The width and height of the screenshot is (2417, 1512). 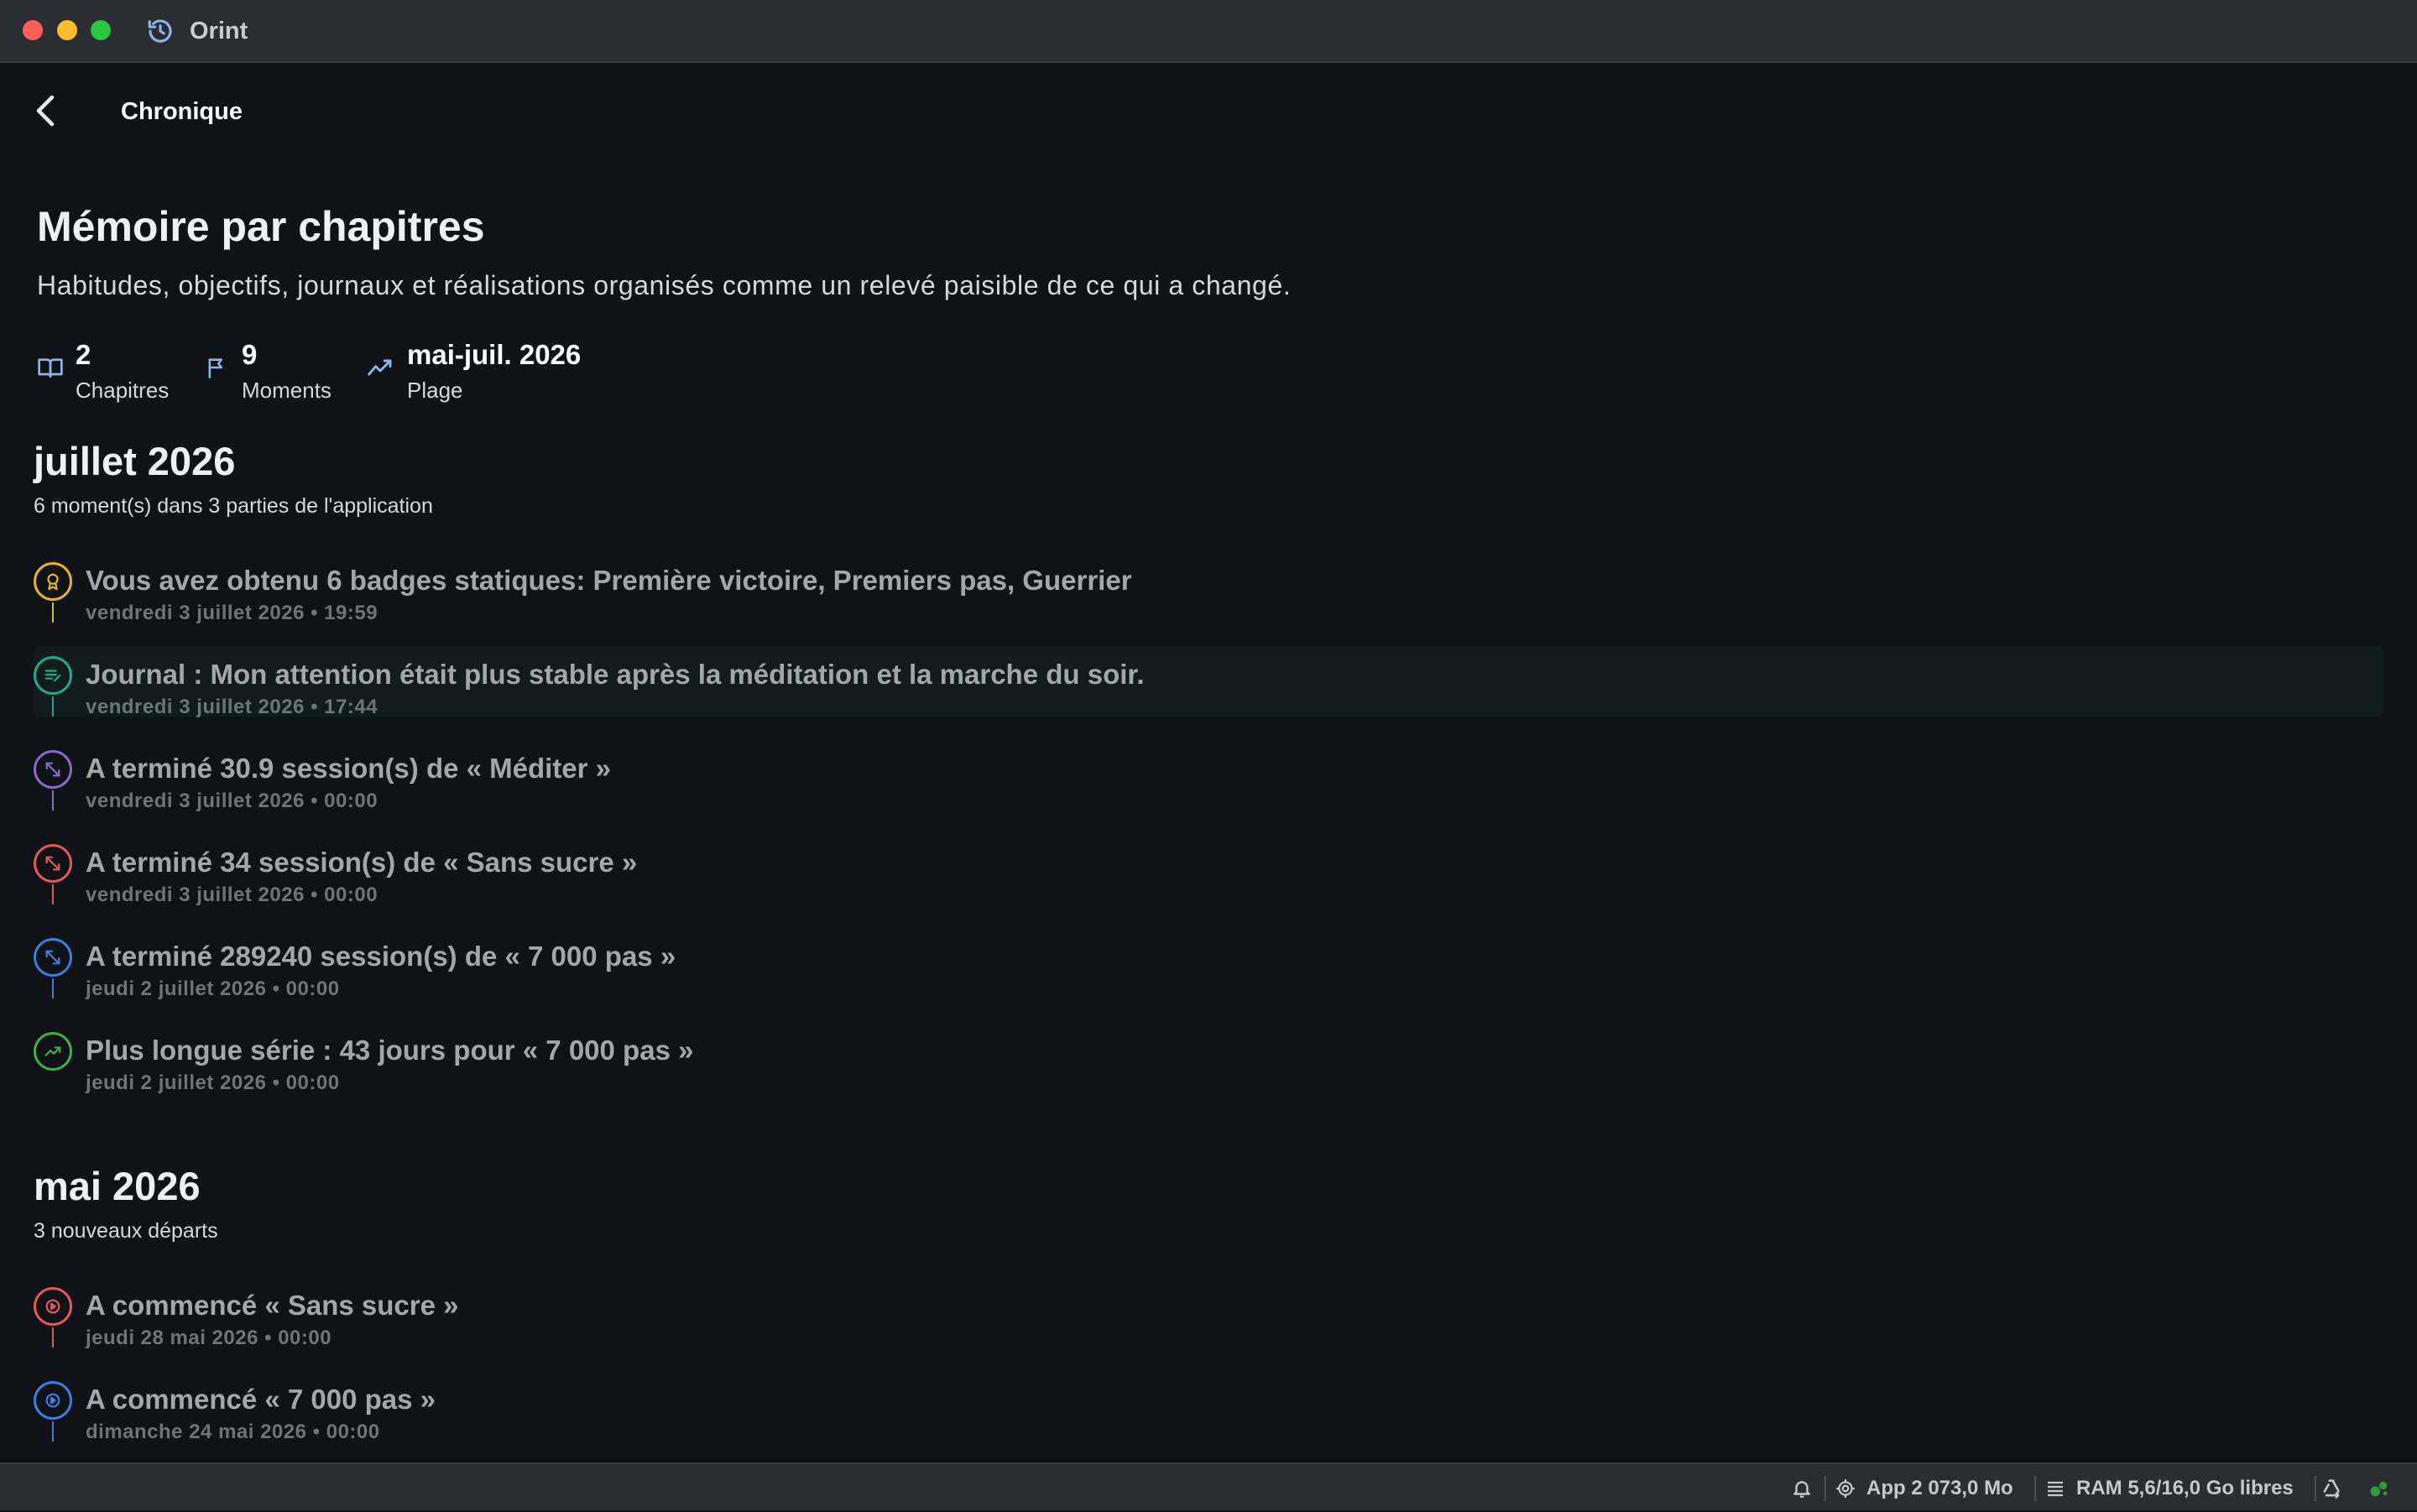 I want to click on recycle-button, so click(x=2336, y=1488).